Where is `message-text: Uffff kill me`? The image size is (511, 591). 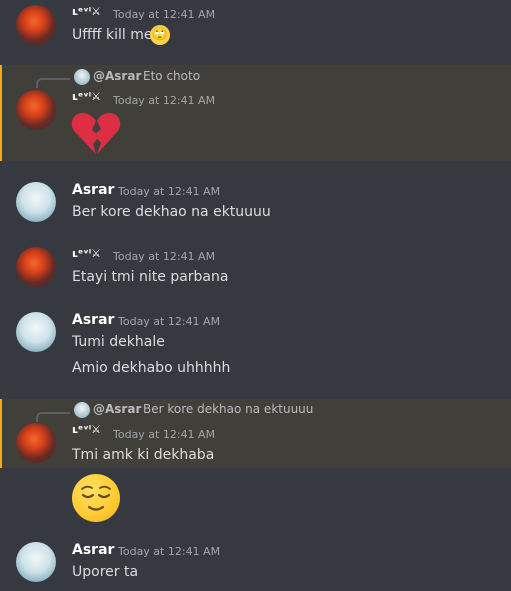
message-text: Uffff kill me is located at coordinates (112, 35).